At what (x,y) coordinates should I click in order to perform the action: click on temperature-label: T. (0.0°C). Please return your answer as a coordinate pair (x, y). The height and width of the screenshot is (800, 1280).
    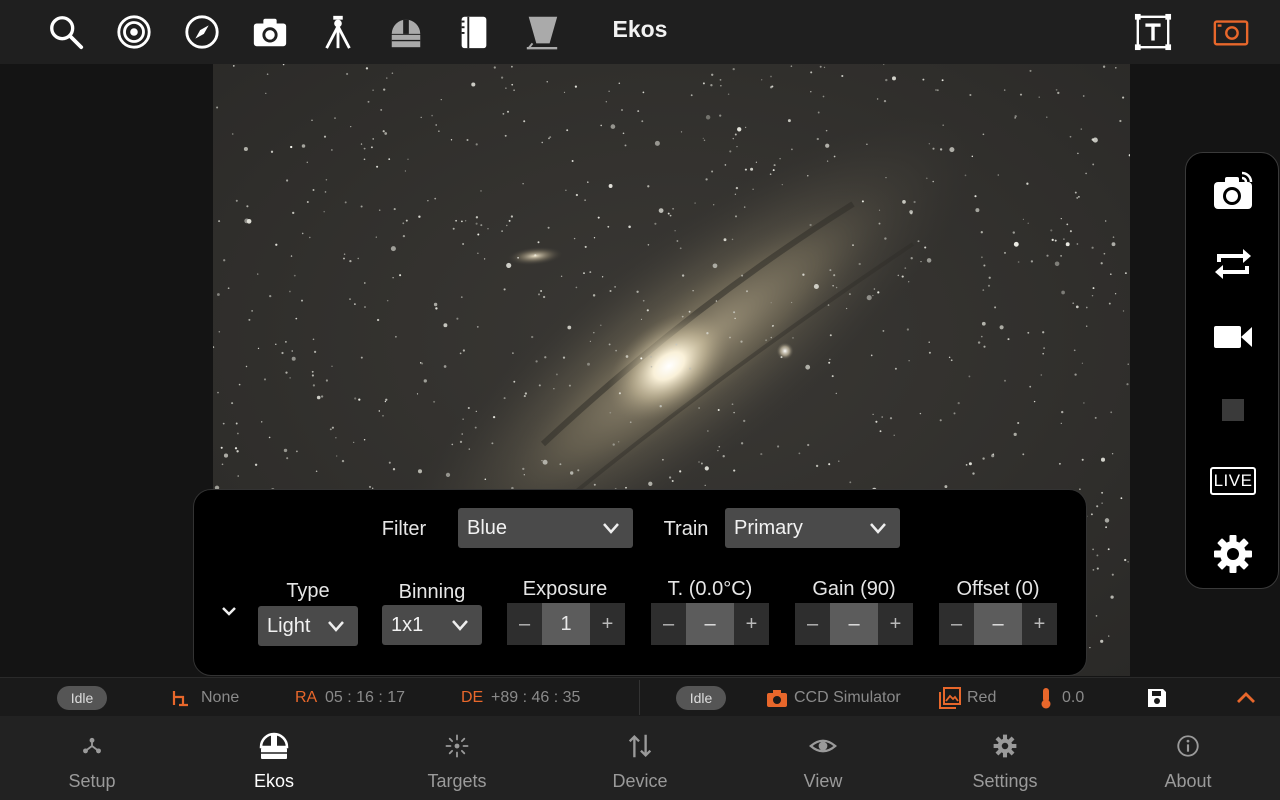
    Looking at the image, I should click on (710, 589).